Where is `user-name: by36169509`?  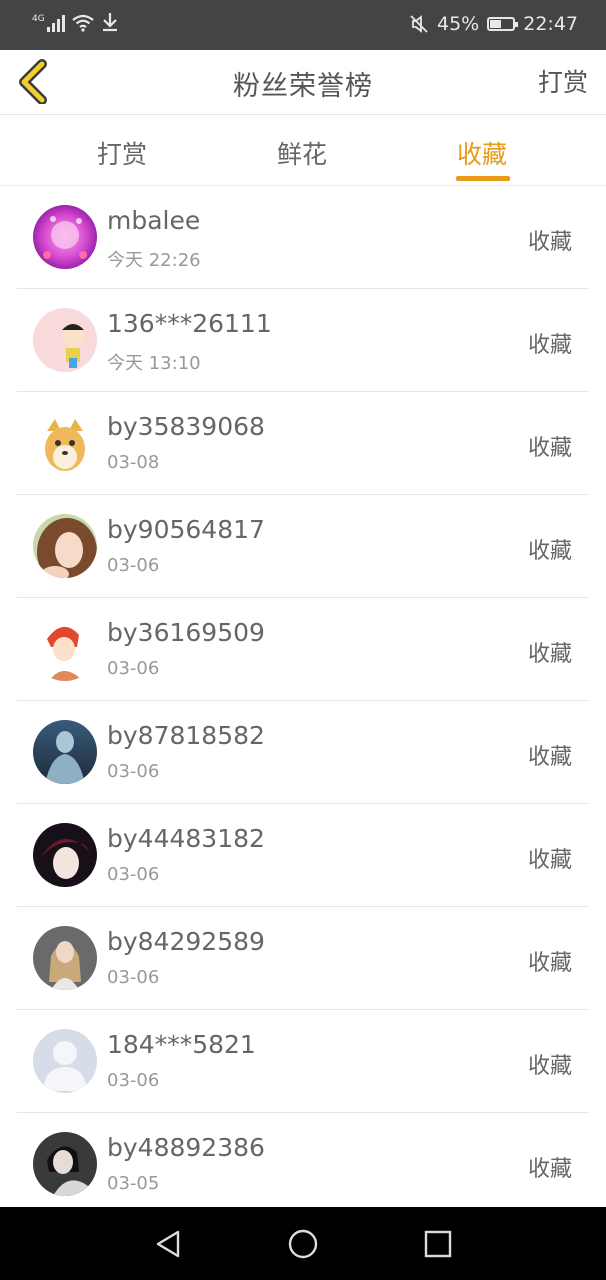
user-name: by36169509 is located at coordinates (186, 632).